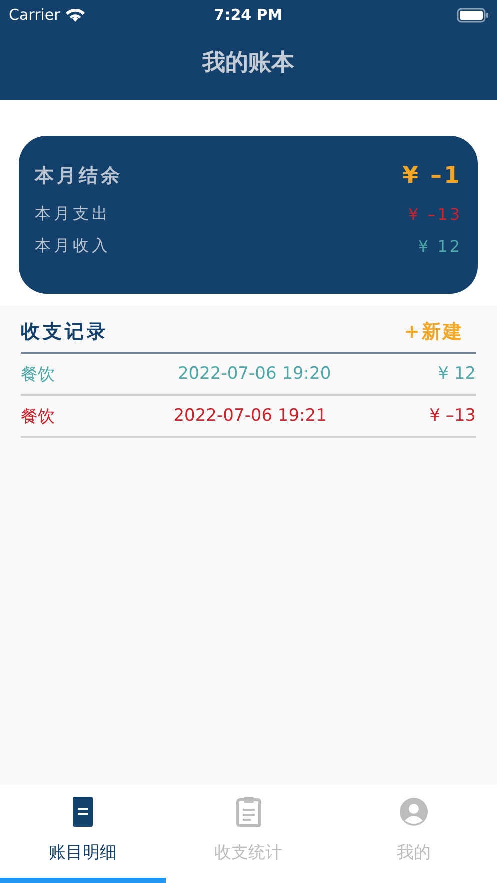 This screenshot has width=497, height=883. What do you see at coordinates (248, 63) in the screenshot?
I see `page-title: 我的账本` at bounding box center [248, 63].